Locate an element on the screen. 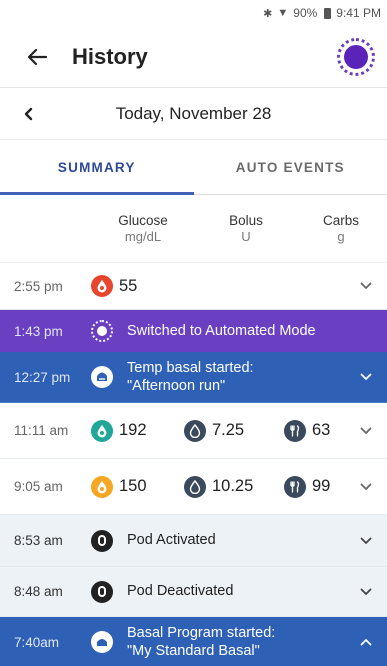 This screenshot has height=666, width=387. glucose-value: 192 is located at coordinates (133, 430).